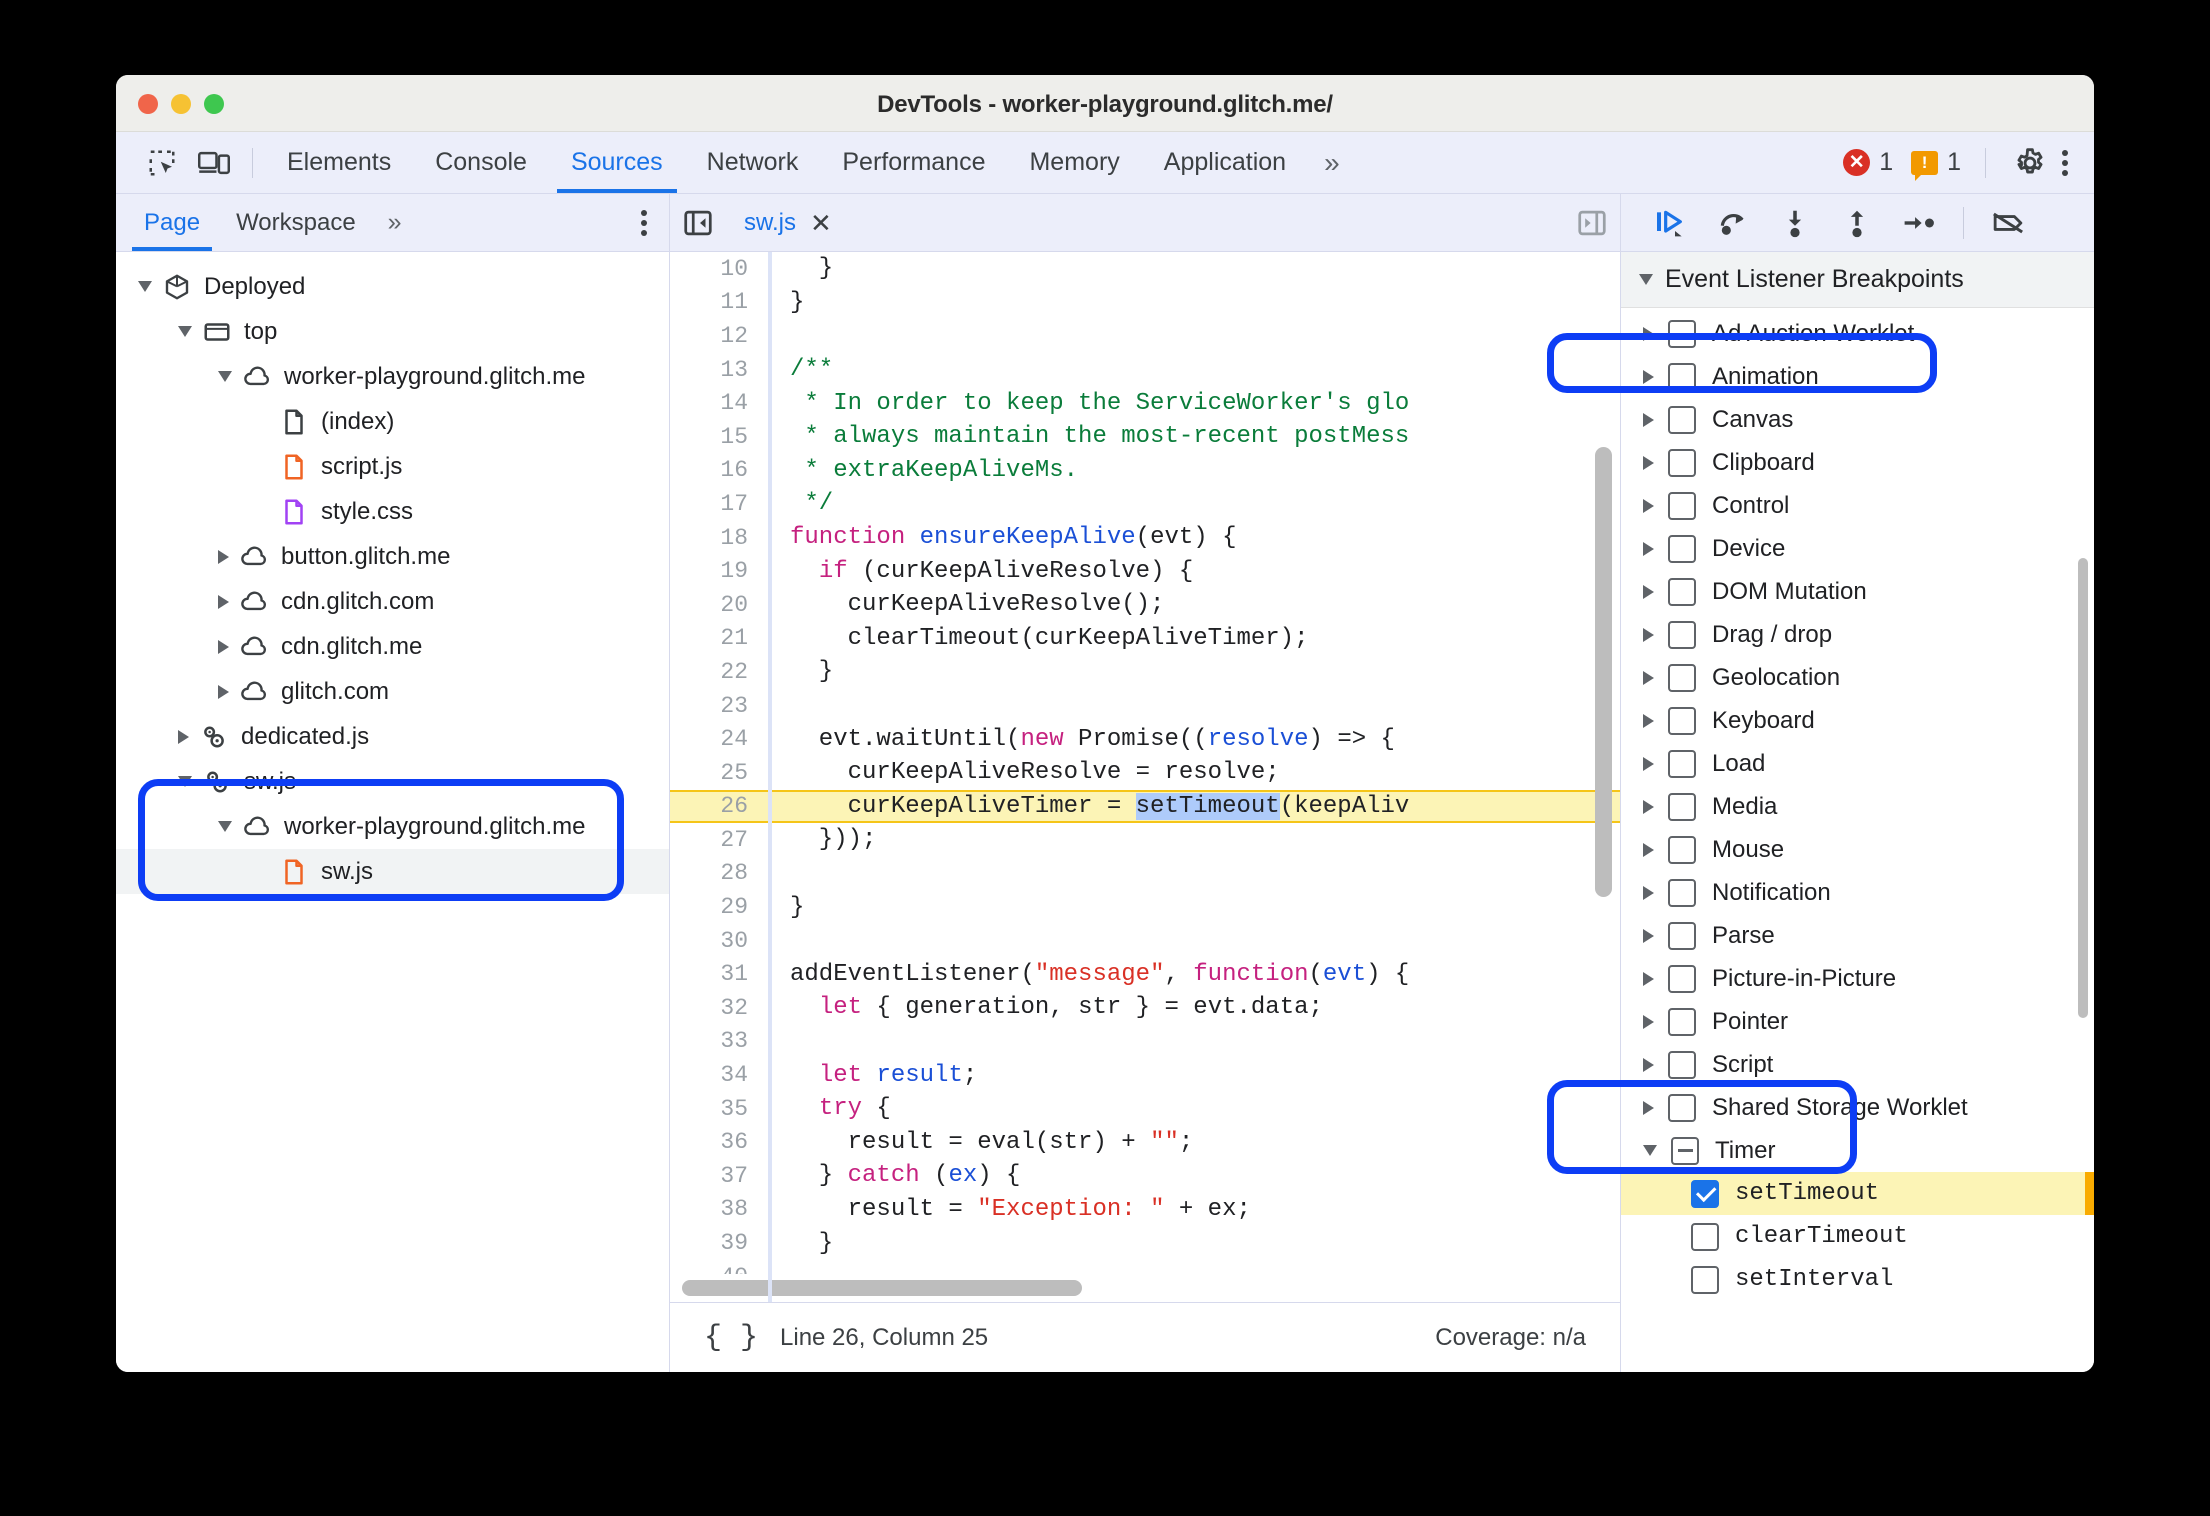 The image size is (2210, 1516). I want to click on step-icon, so click(1919, 223).